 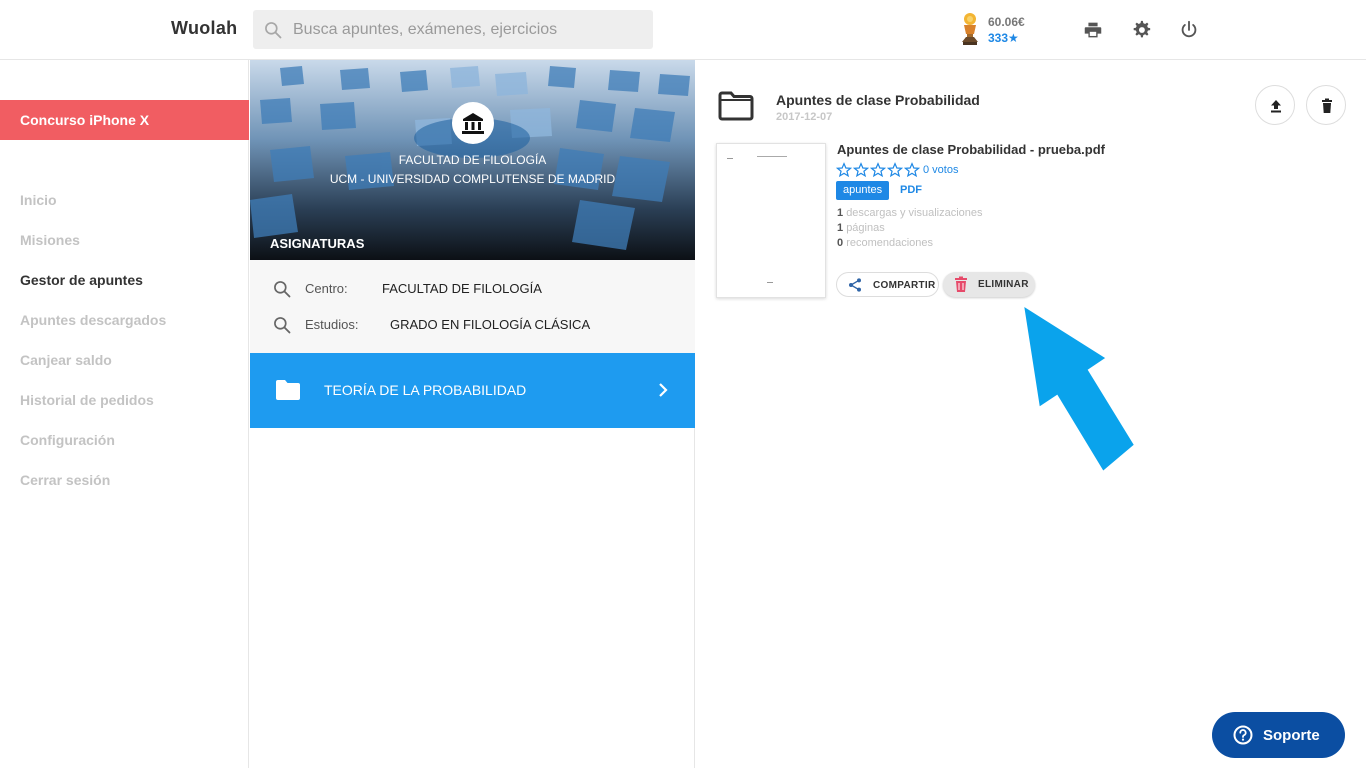 I want to click on balance-amount: 60.06€, so click(x=1006, y=22).